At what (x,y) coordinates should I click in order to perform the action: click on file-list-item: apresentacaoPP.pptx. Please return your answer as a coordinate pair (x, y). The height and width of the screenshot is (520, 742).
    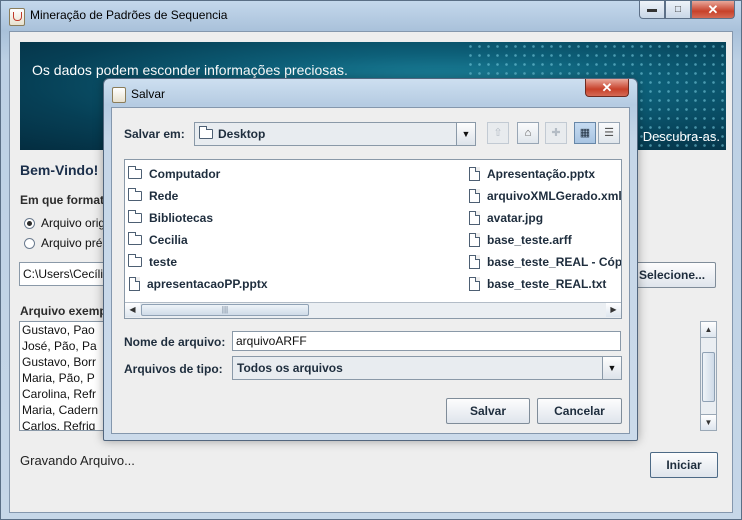
    Looking at the image, I should click on (198, 284).